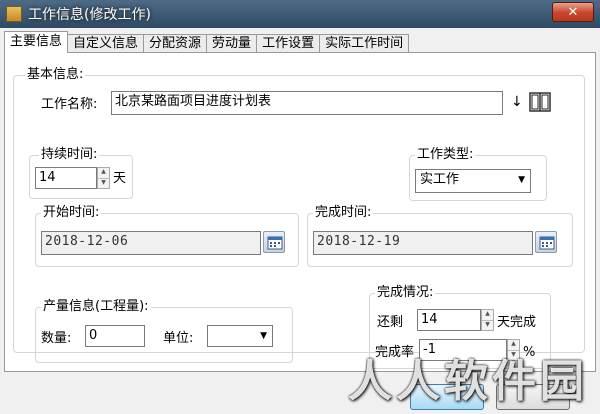 The height and width of the screenshot is (414, 600). I want to click on basic-info-label: 基本信息:, so click(55, 75).